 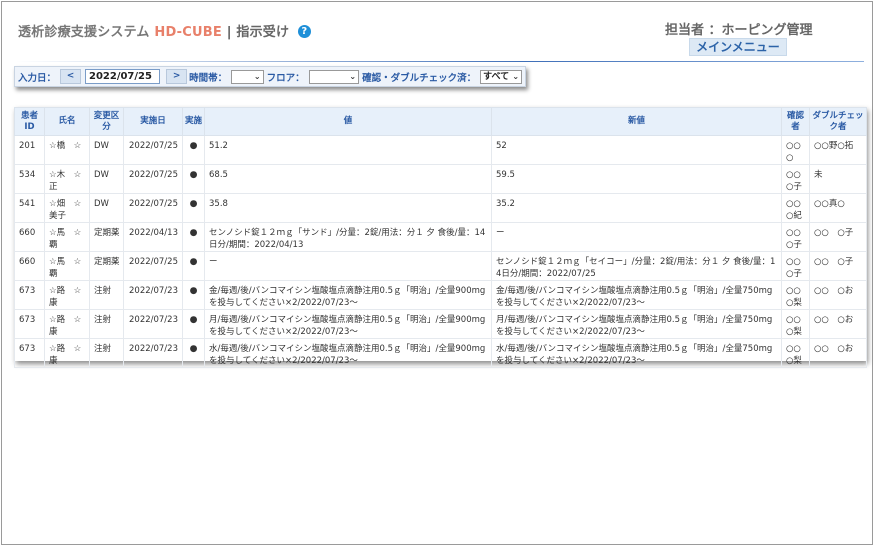 I want to click on header-double-checker: ダブルチェック者, so click(x=838, y=121).